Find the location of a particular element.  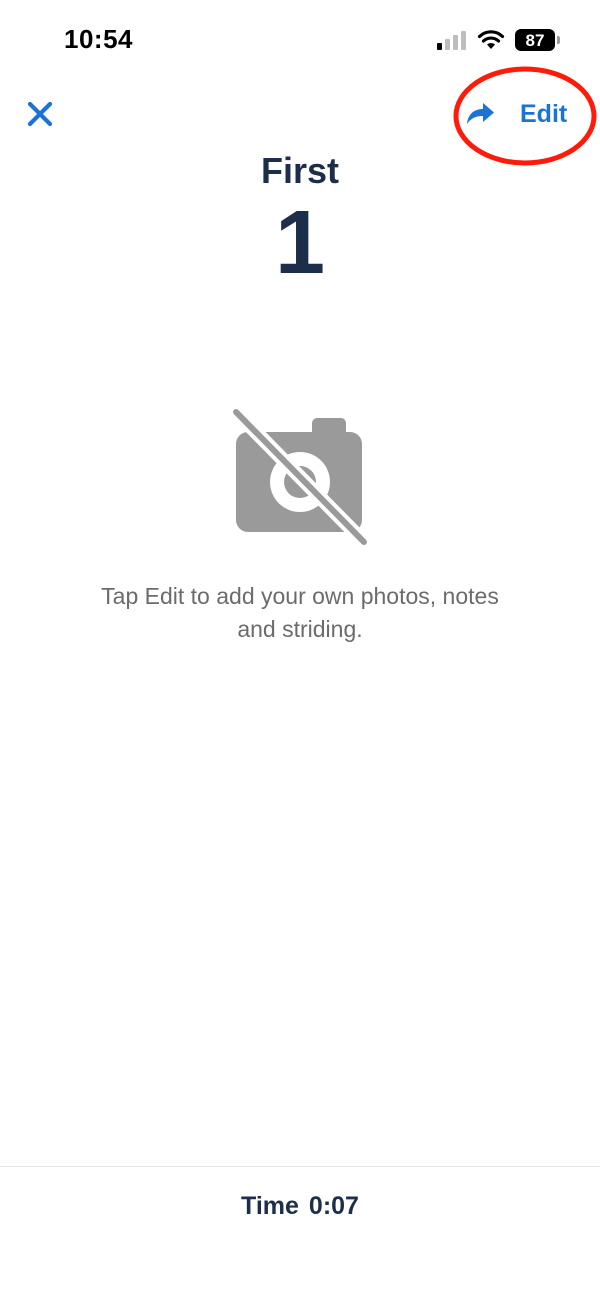

close-icon is located at coordinates (40, 114).